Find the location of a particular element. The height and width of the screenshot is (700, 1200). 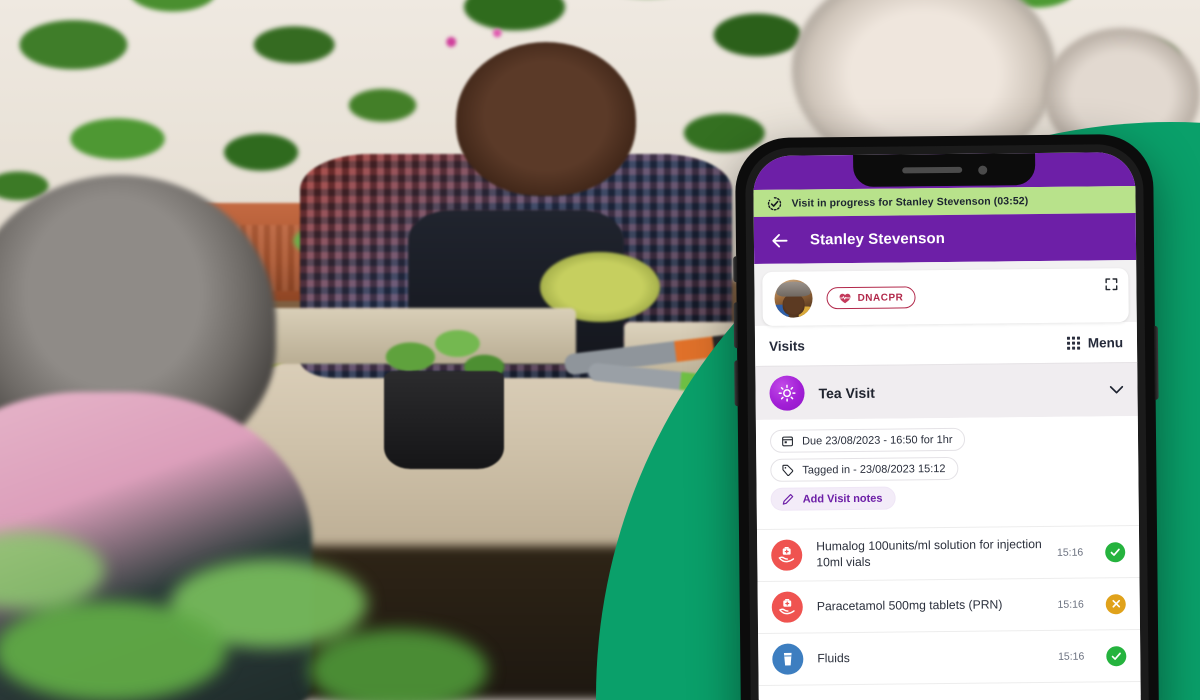

cross-circle-icon is located at coordinates (1115, 604).